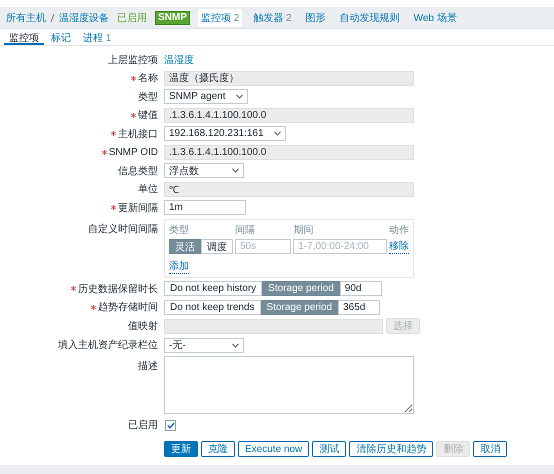  I want to click on breadcrumb-link: 所有主机, so click(26, 17).